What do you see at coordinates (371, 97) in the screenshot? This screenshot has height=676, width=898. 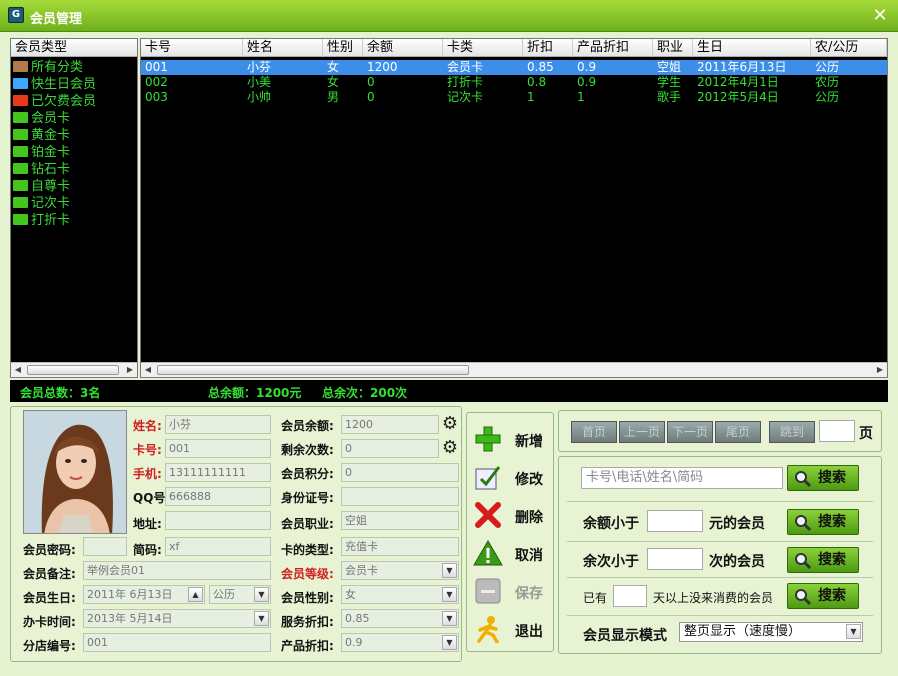 I see `table-cell: 0` at bounding box center [371, 97].